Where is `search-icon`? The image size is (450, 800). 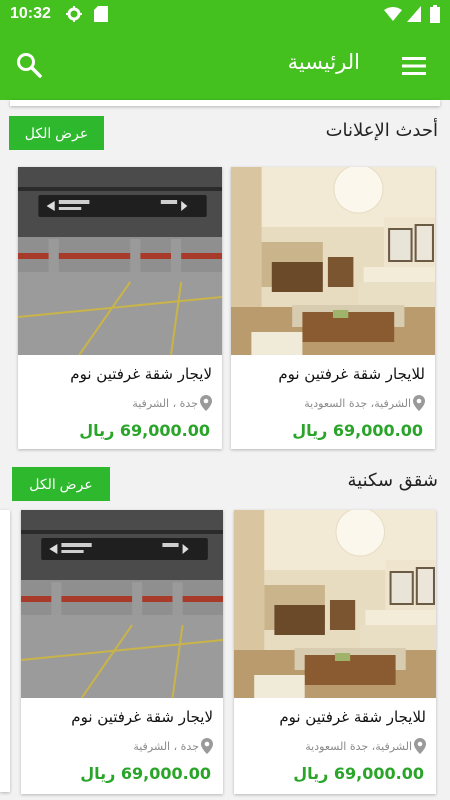 search-icon is located at coordinates (29, 65).